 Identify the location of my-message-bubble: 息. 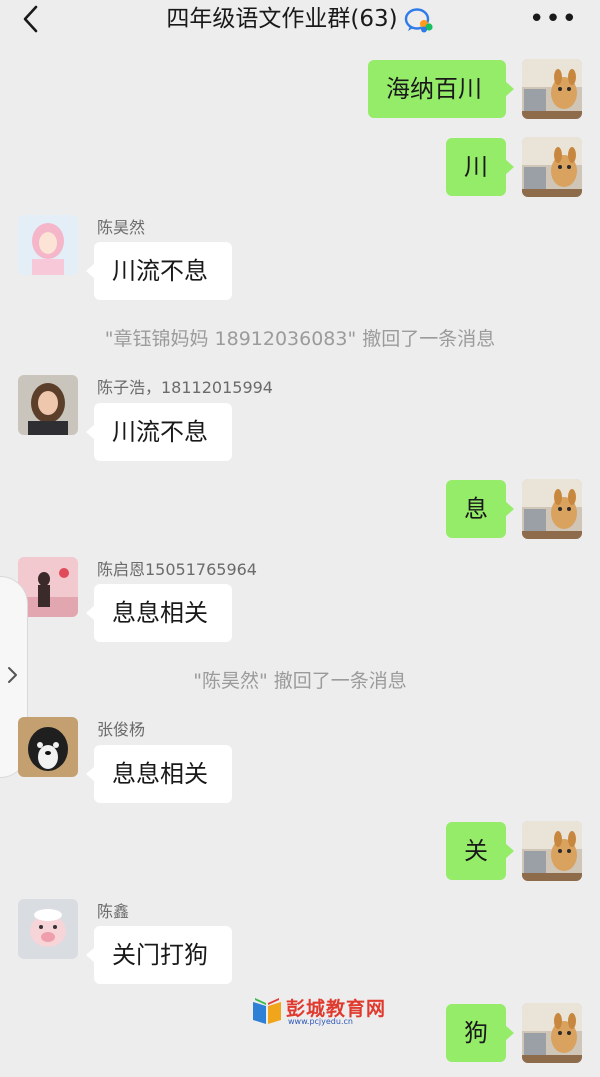
(480, 509).